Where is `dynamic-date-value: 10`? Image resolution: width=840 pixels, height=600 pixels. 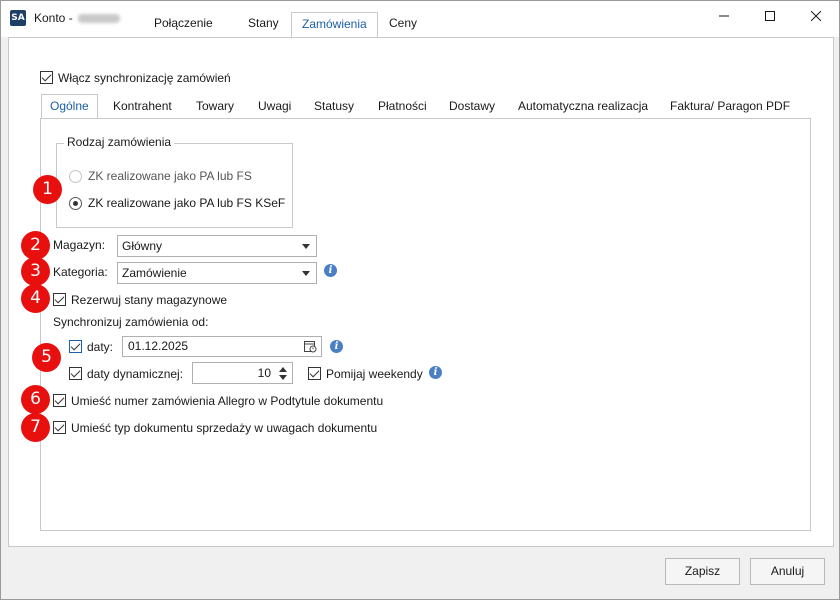
dynamic-date-value: 10 is located at coordinates (264, 373).